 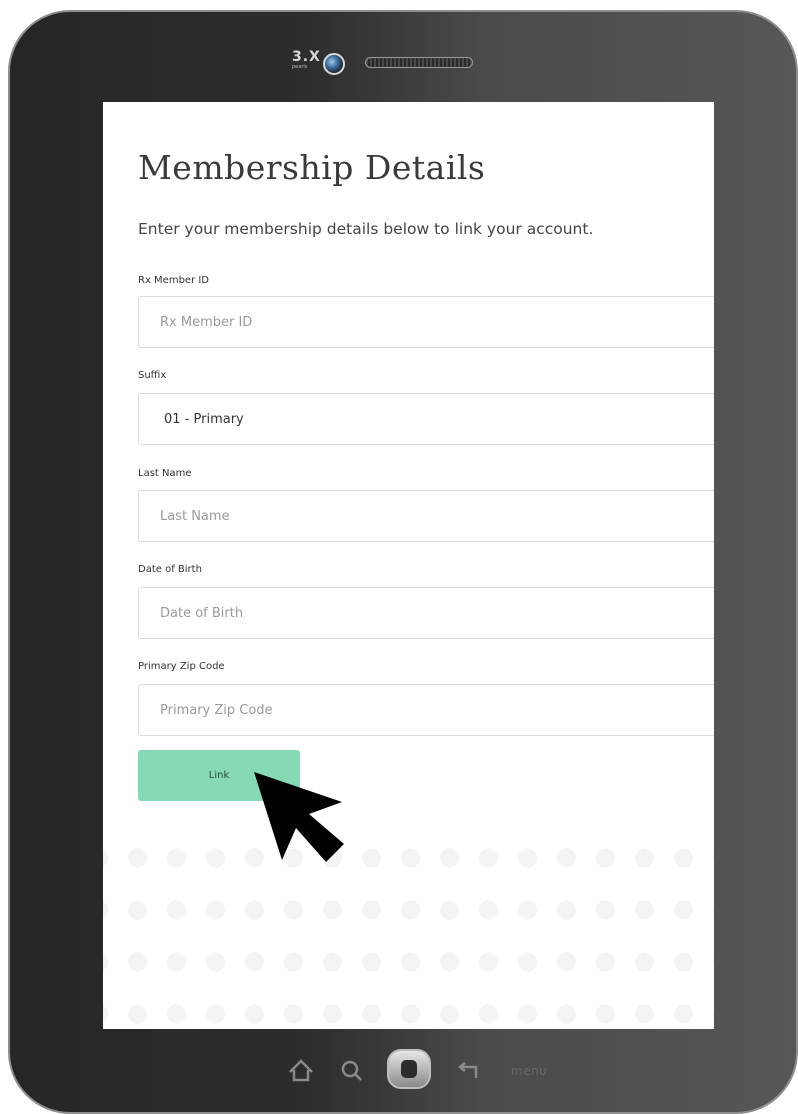 What do you see at coordinates (426, 613) in the screenshot?
I see `date-of-birth-input` at bounding box center [426, 613].